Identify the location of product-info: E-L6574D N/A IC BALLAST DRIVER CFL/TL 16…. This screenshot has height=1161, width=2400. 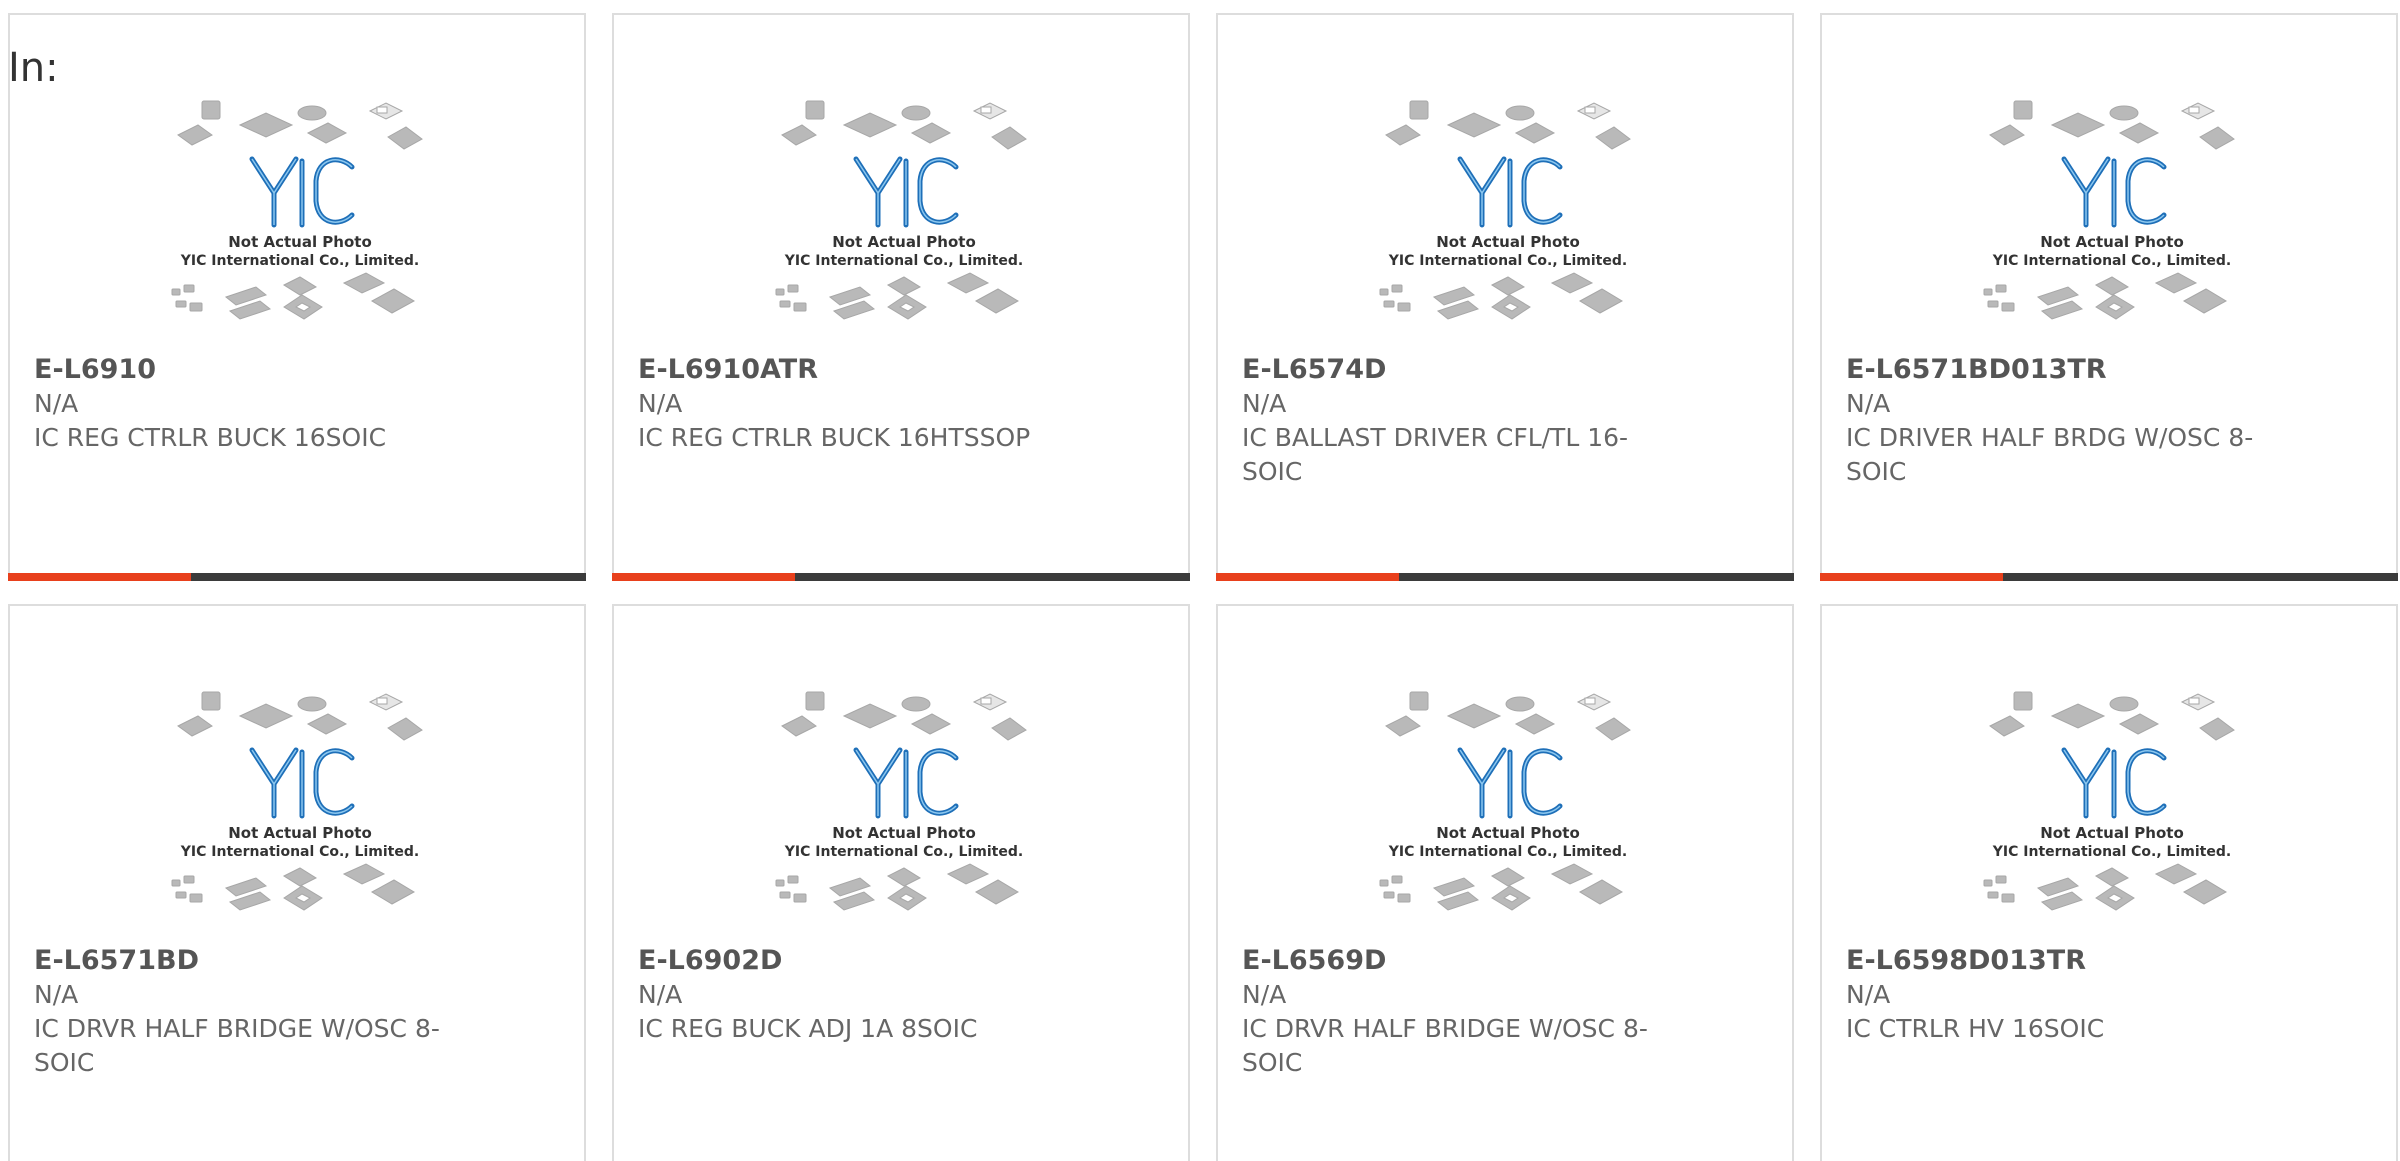
(1452, 421).